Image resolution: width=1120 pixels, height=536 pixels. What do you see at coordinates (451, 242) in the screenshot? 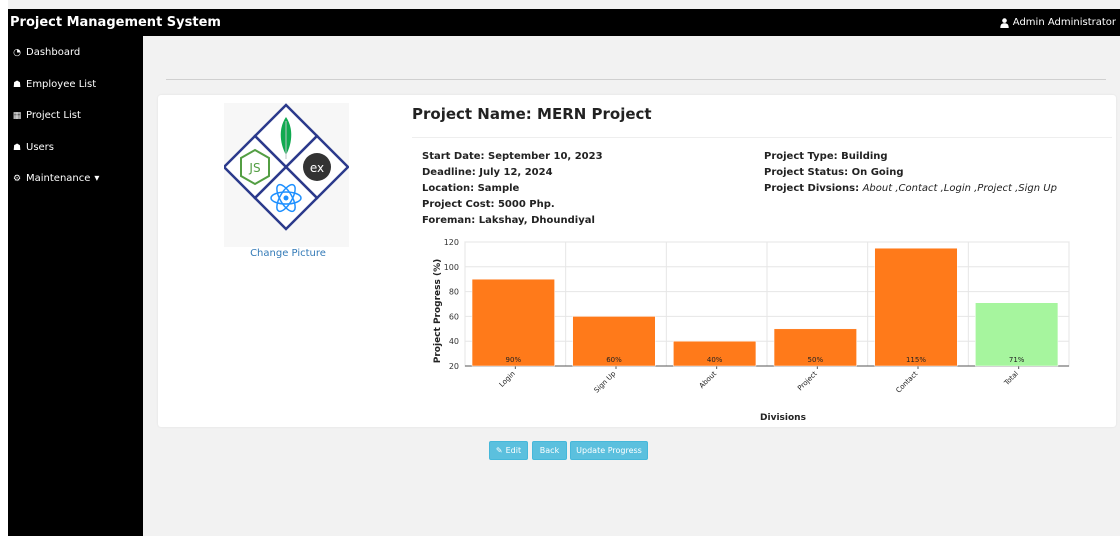
I see `y-tick-label: 120` at bounding box center [451, 242].